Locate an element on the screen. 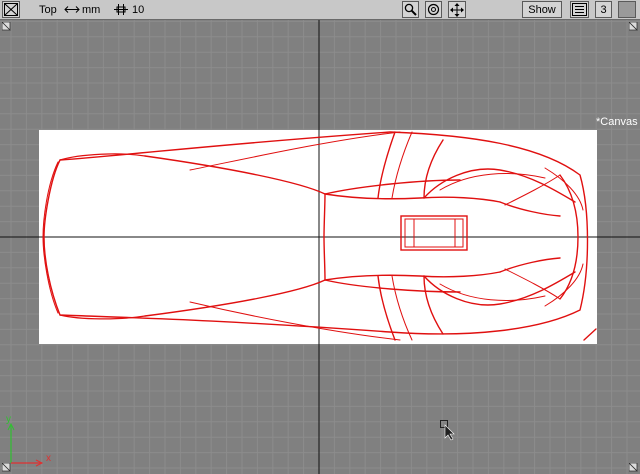 This screenshot has width=640, height=474. horizontal-arrows-icon is located at coordinates (72, 9).